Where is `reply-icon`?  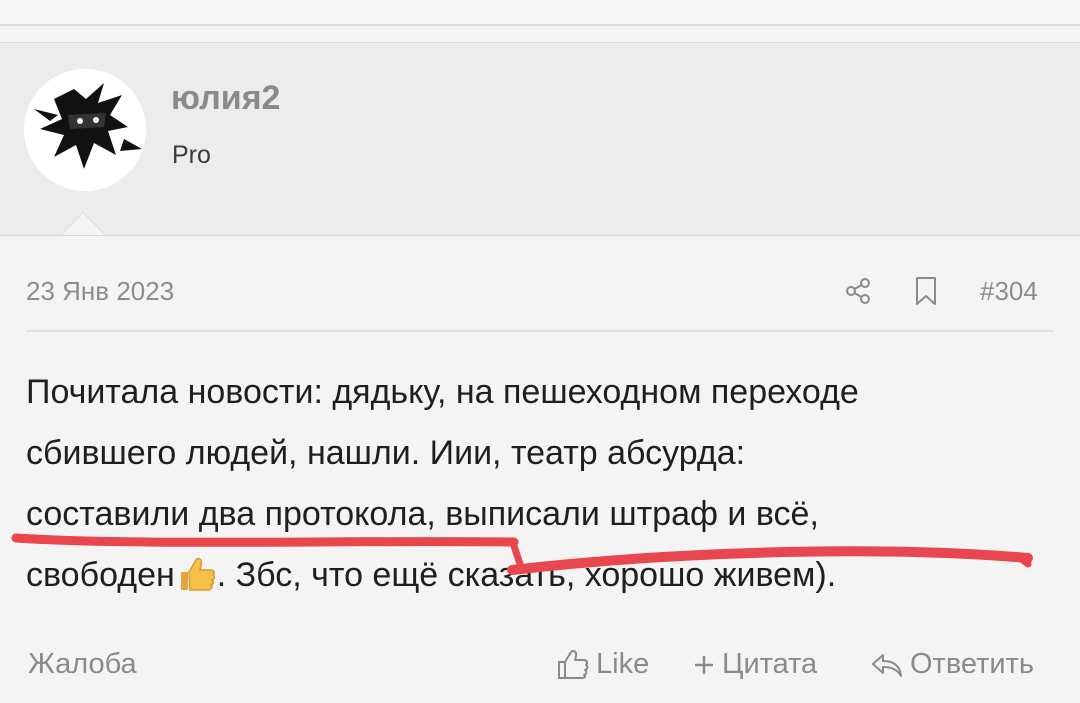
reply-icon is located at coordinates (887, 665).